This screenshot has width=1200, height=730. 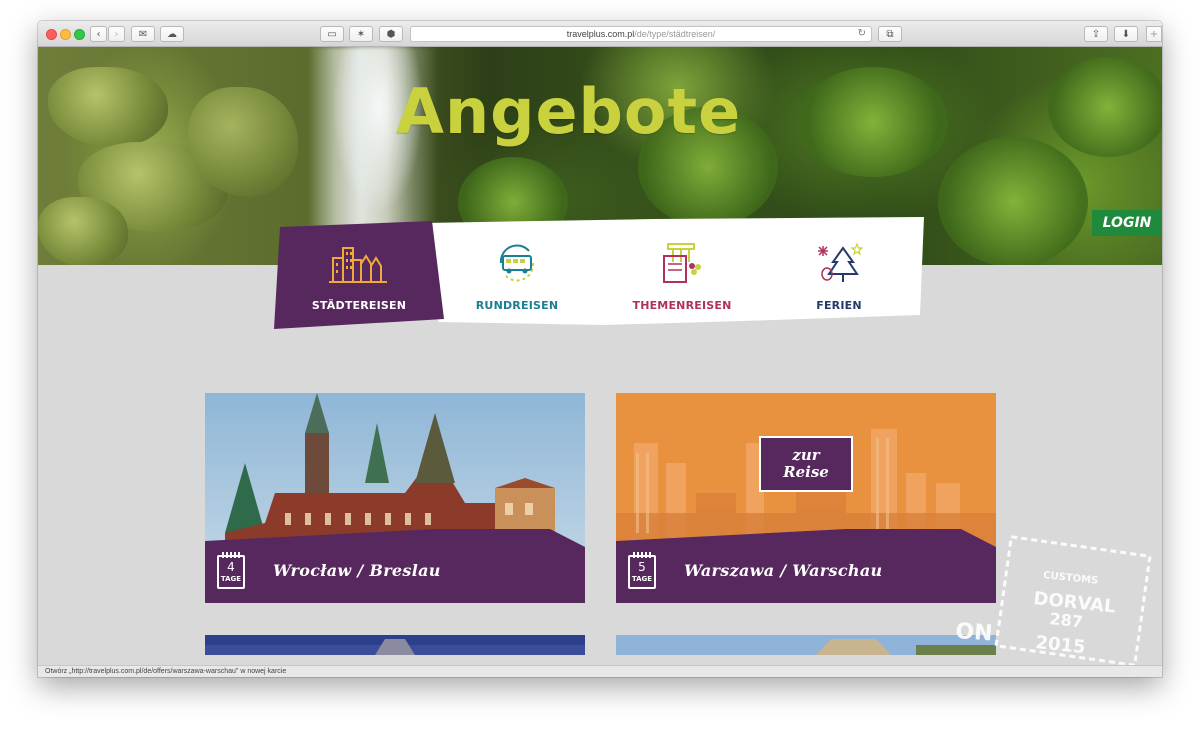 I want to click on tab-staedtereisen-label: STÄDTEREISEN, so click(x=359, y=305).